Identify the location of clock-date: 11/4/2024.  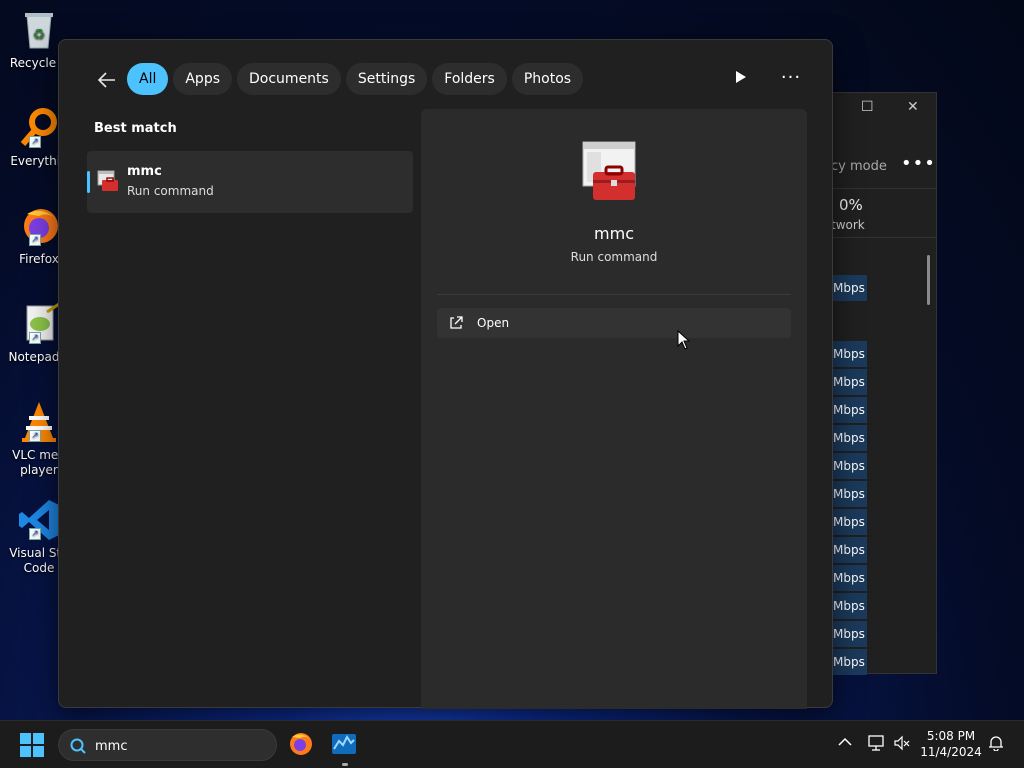
(951, 752).